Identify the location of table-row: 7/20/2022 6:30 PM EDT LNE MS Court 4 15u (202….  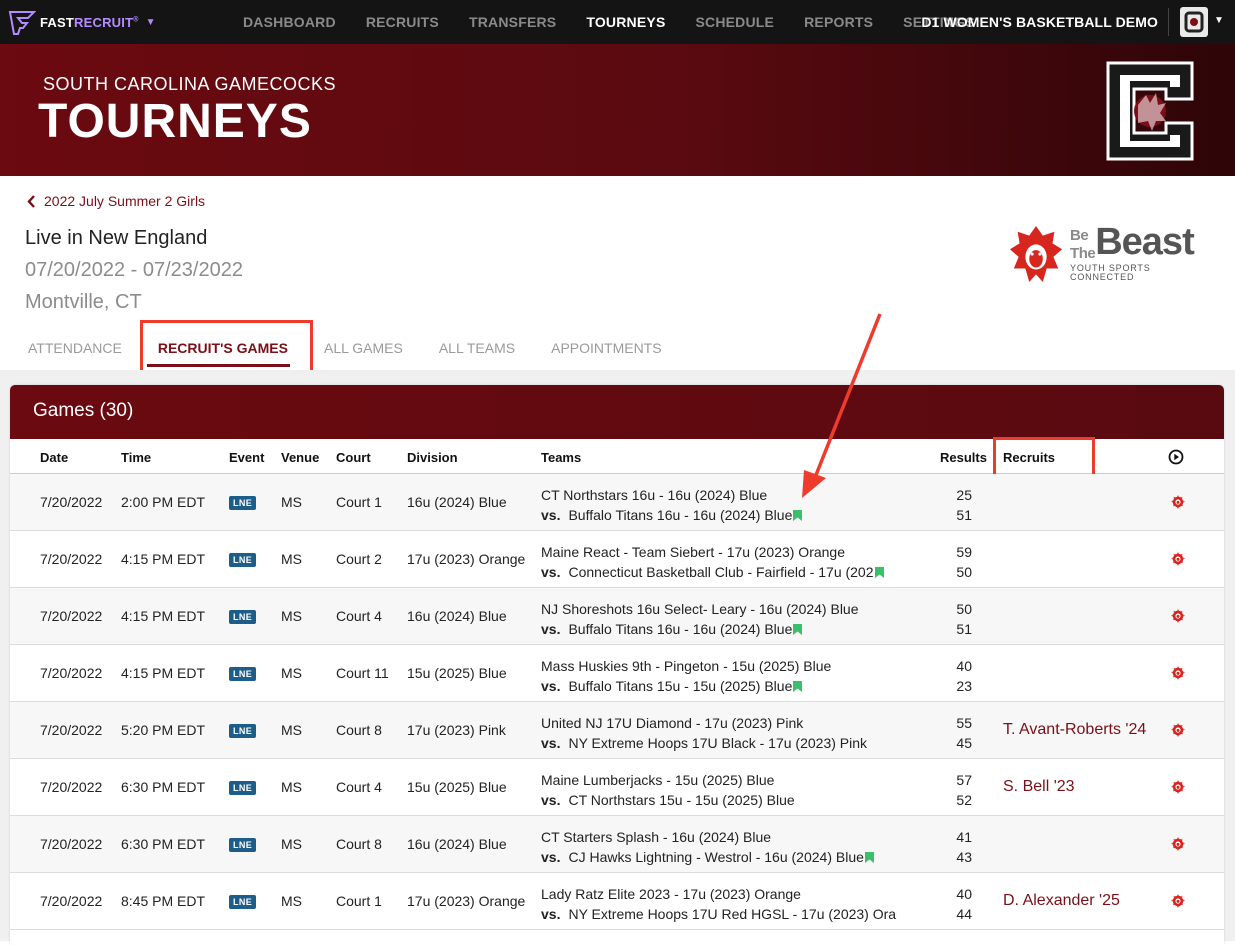
(617, 787).